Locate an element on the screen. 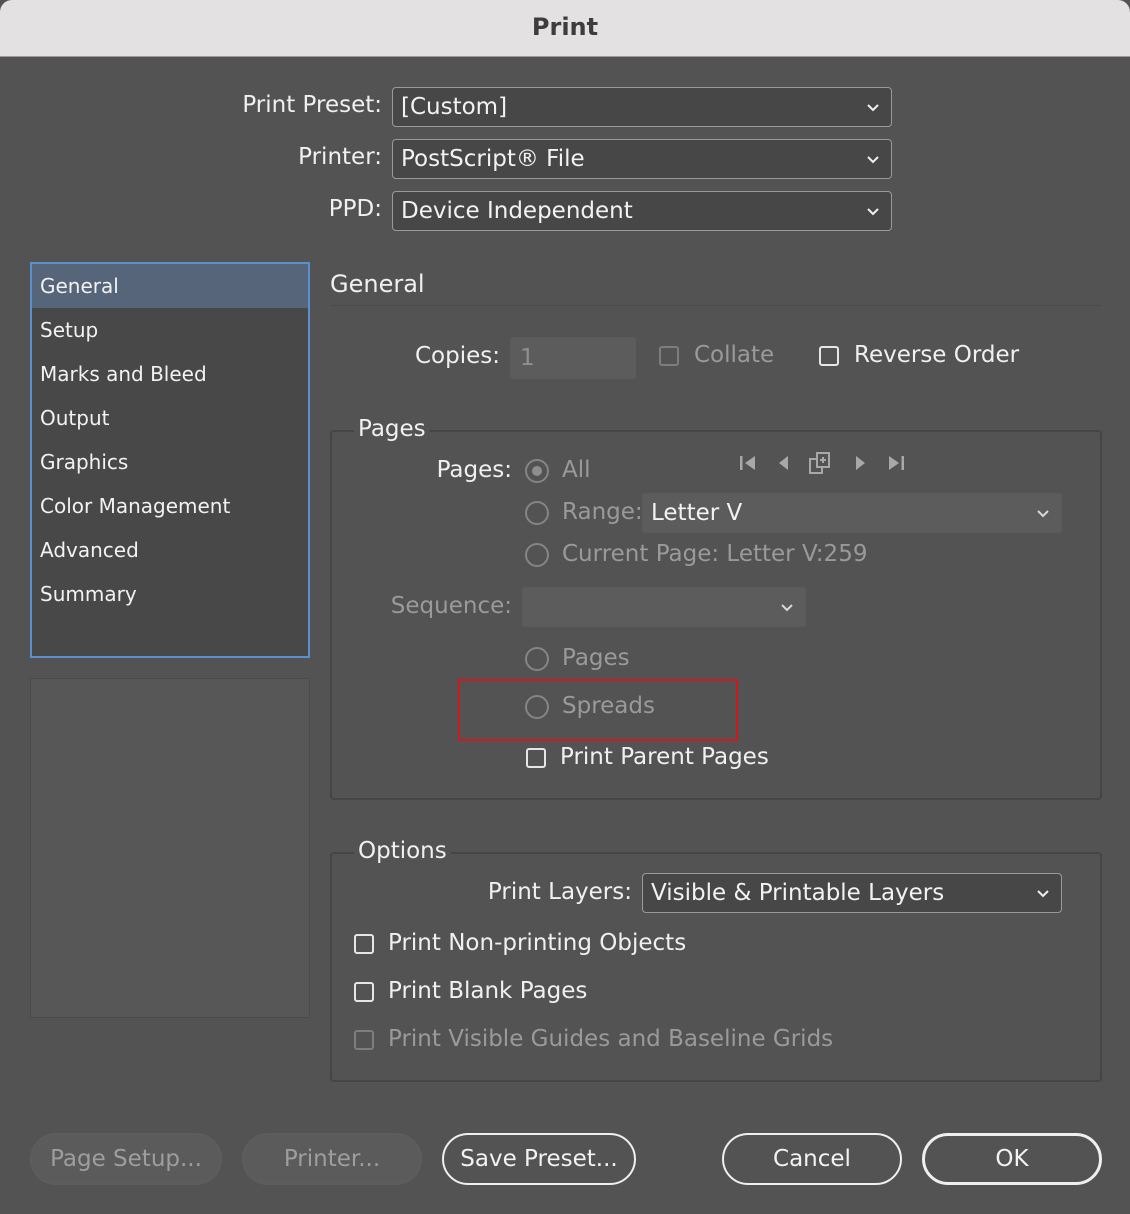  ppd-select: Device Independent is located at coordinates (642, 211).